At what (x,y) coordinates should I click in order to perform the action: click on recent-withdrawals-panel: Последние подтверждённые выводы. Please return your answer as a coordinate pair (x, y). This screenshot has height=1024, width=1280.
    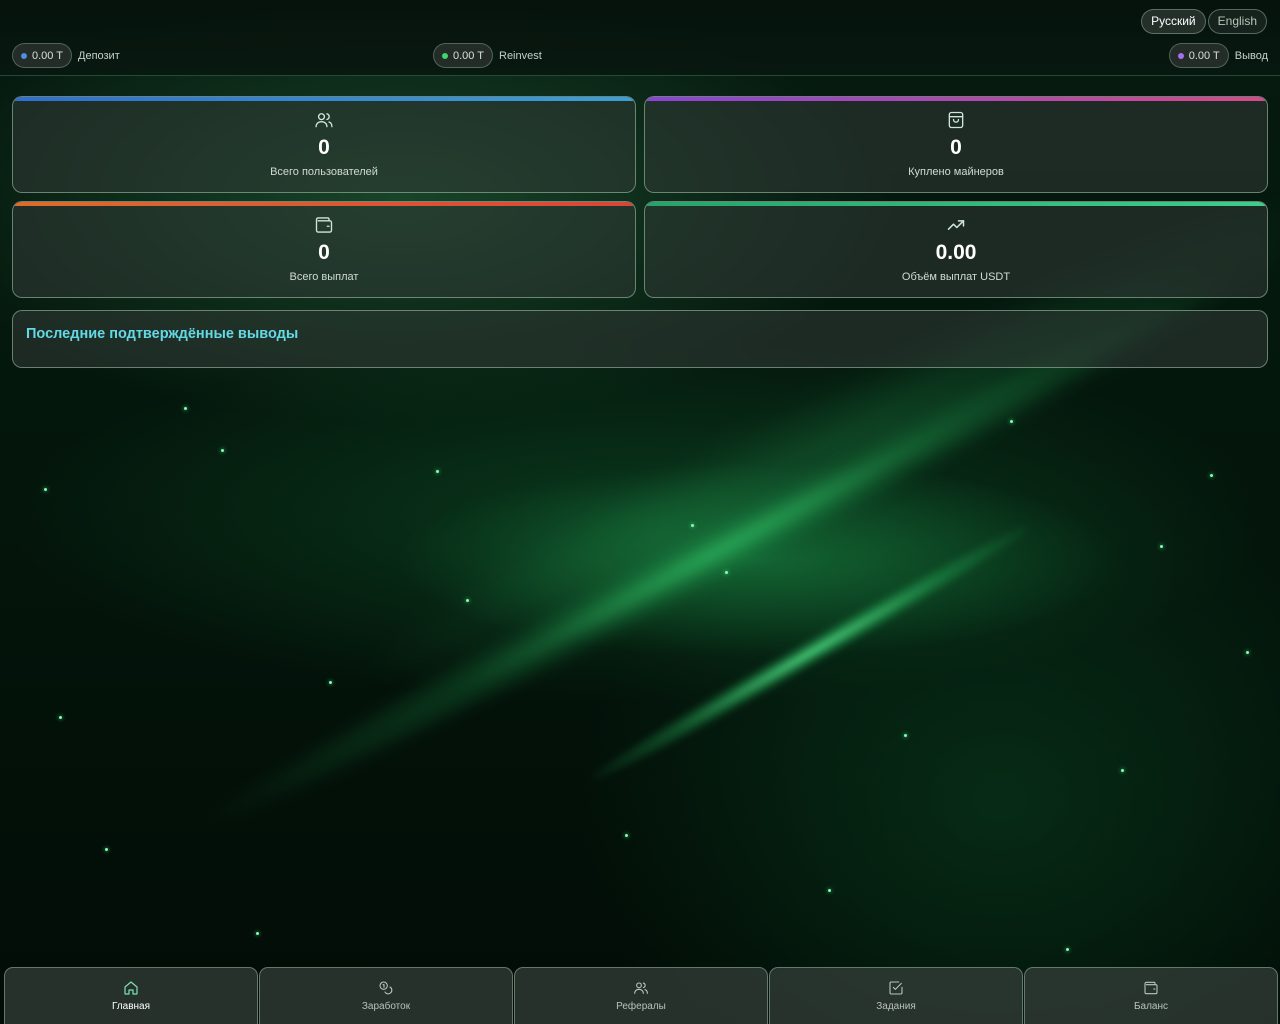
    Looking at the image, I should click on (640, 339).